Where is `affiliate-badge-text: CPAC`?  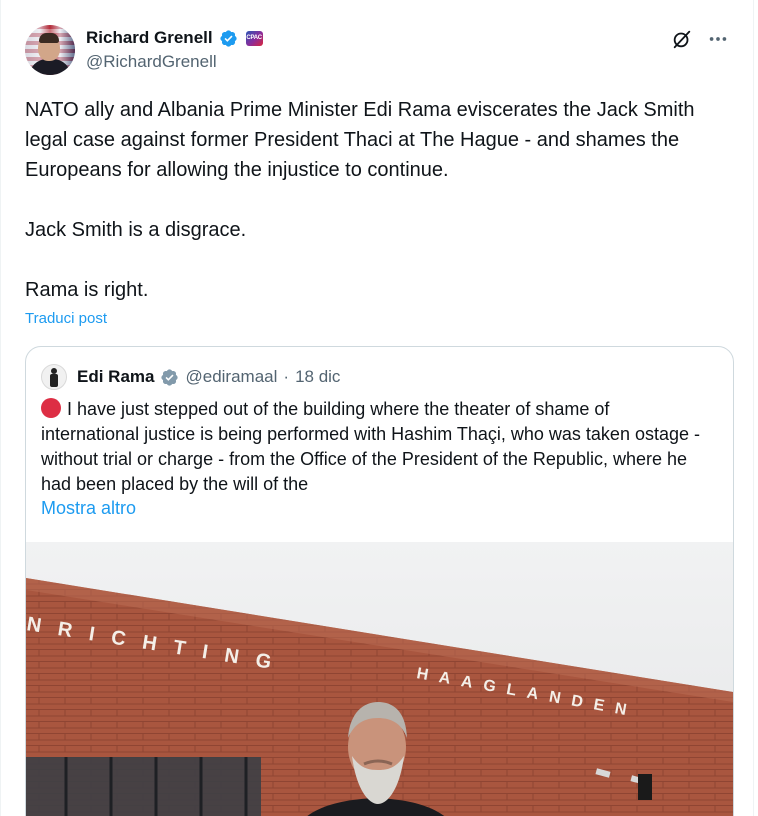 affiliate-badge-text: CPAC is located at coordinates (254, 38).